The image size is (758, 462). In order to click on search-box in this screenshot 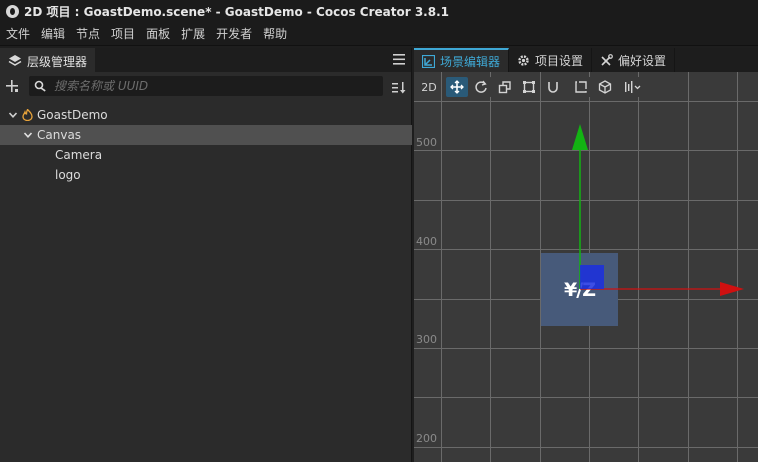, I will do `click(206, 86)`.